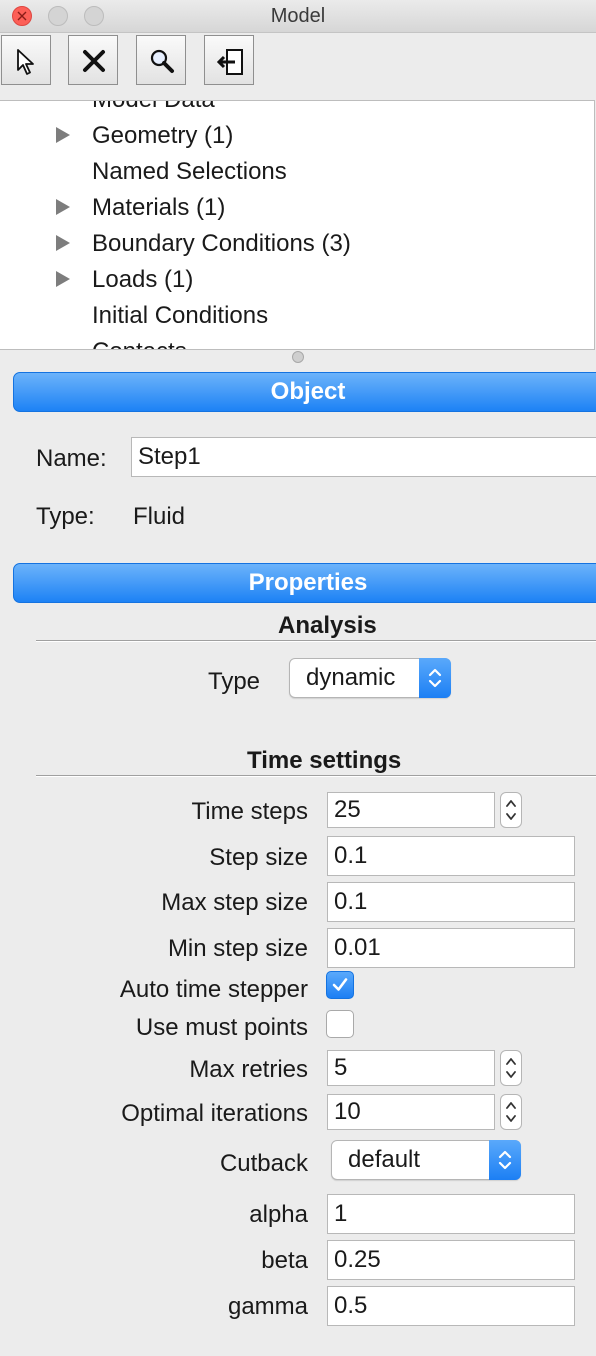  What do you see at coordinates (451, 856) in the screenshot?
I see `step-size-field: 0.1` at bounding box center [451, 856].